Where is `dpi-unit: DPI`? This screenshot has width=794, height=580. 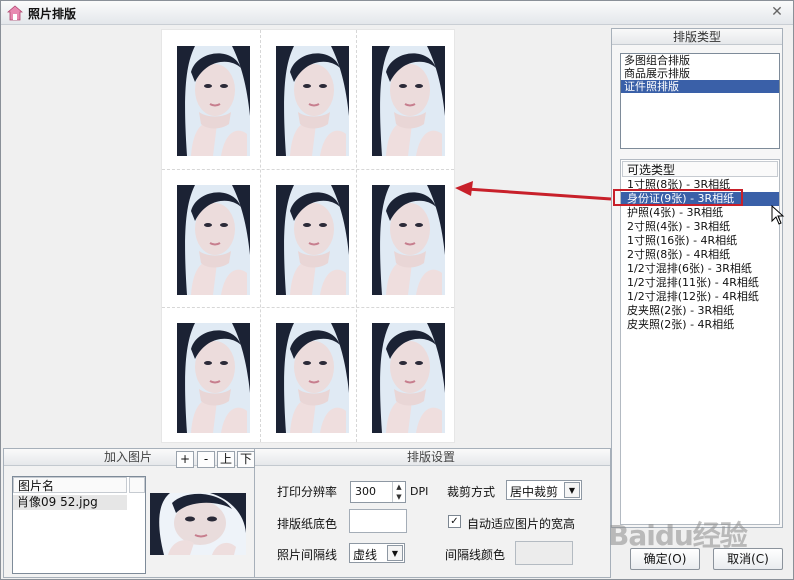 dpi-unit: DPI is located at coordinates (419, 491).